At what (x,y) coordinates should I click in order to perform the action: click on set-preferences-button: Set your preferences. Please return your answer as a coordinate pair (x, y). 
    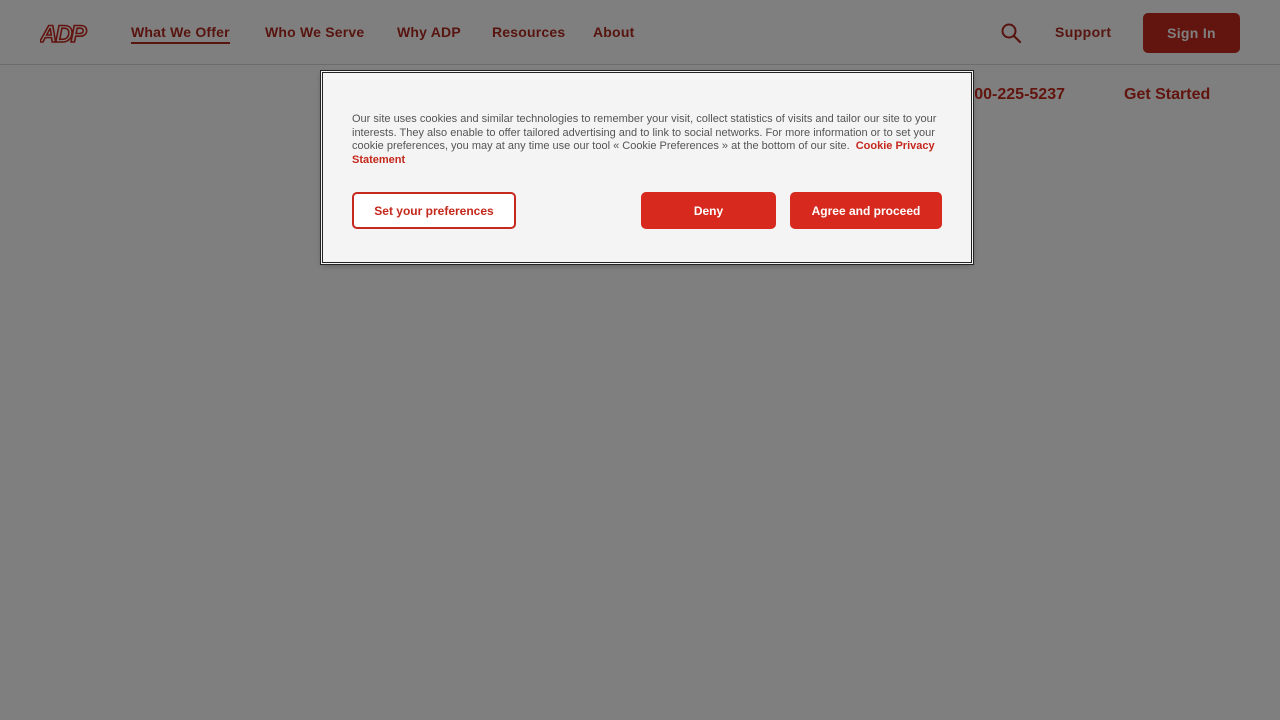
    Looking at the image, I should click on (434, 210).